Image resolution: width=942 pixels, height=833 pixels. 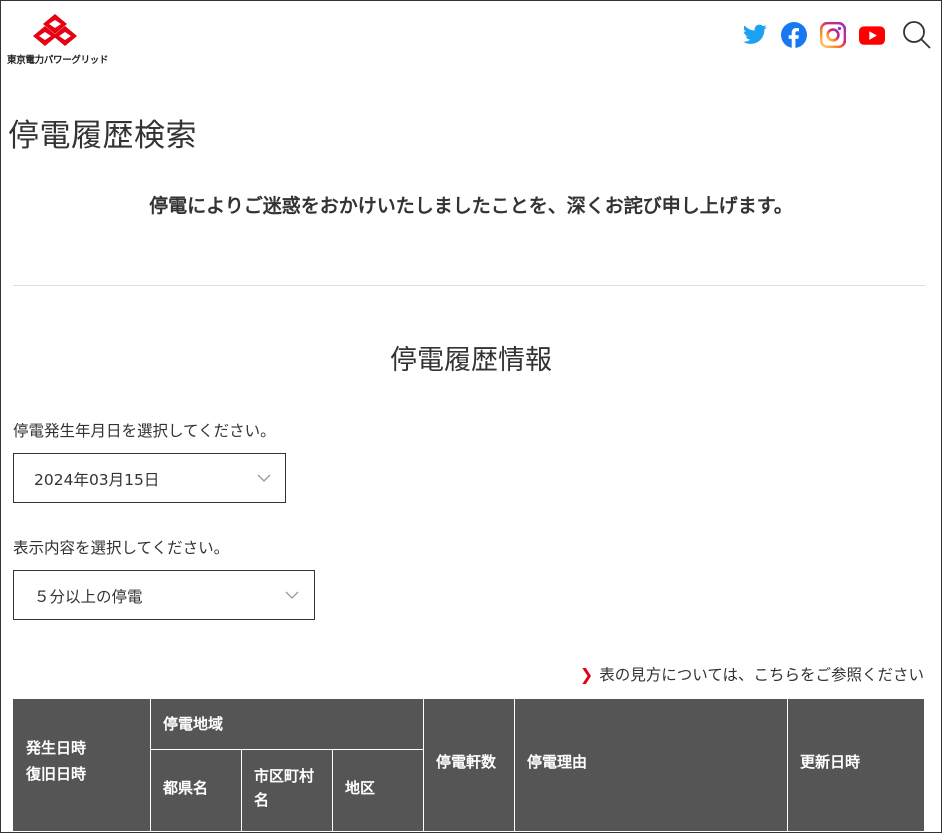 What do you see at coordinates (164, 595) in the screenshot?
I see `type-select: ５分以上の停電` at bounding box center [164, 595].